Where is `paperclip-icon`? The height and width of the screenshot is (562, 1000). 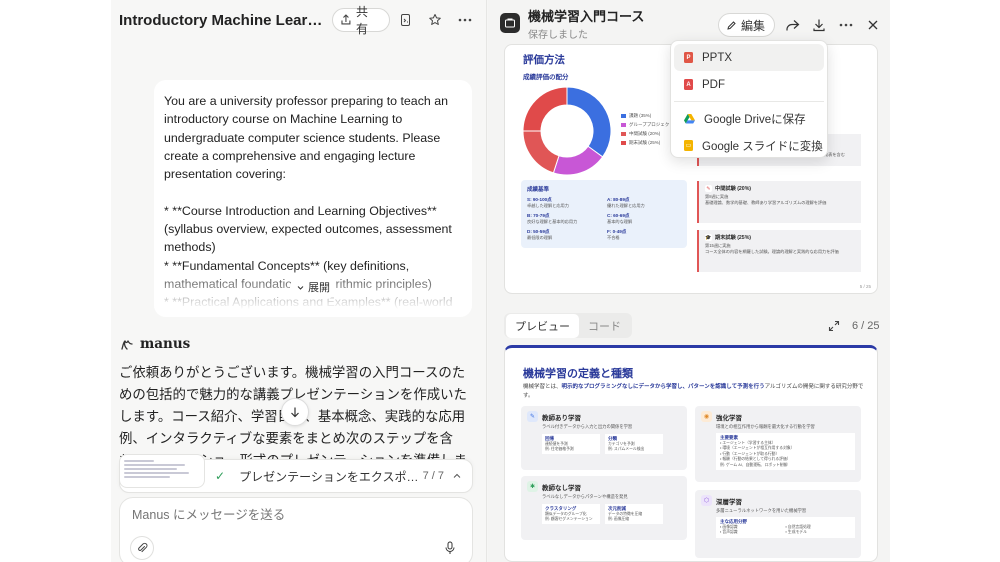 paperclip-icon is located at coordinates (143, 547).